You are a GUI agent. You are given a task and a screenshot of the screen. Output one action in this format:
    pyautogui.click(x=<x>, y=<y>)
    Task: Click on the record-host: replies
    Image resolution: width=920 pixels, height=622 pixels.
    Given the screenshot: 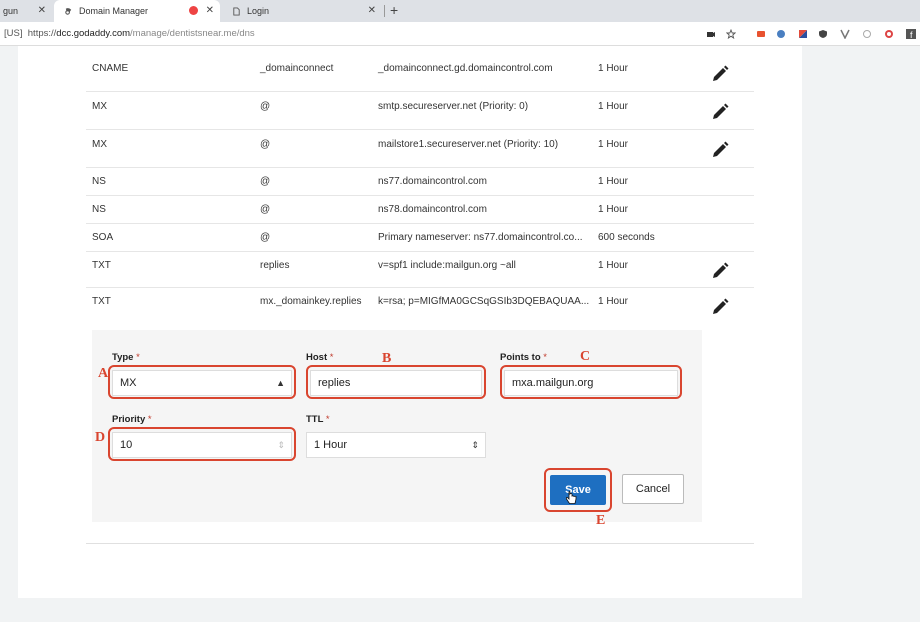 What is the action you would take?
    pyautogui.click(x=275, y=265)
    